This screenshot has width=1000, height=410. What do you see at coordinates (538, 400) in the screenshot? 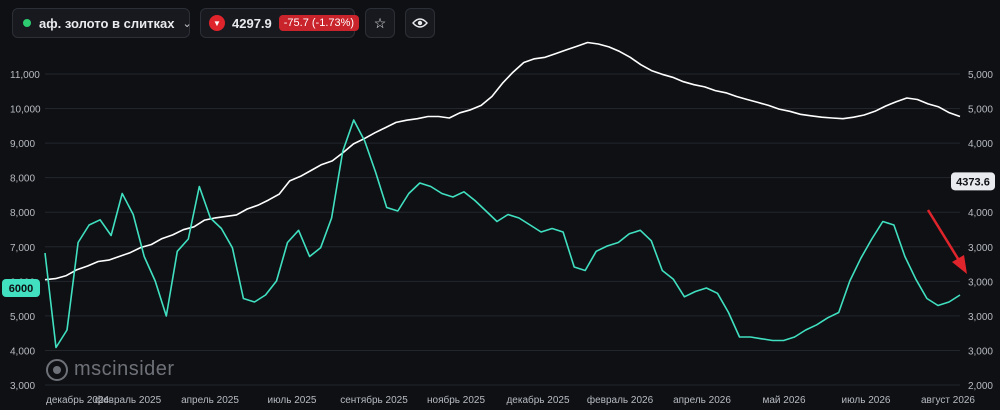
I see `x-tick-label: декабрь 2025` at bounding box center [538, 400].